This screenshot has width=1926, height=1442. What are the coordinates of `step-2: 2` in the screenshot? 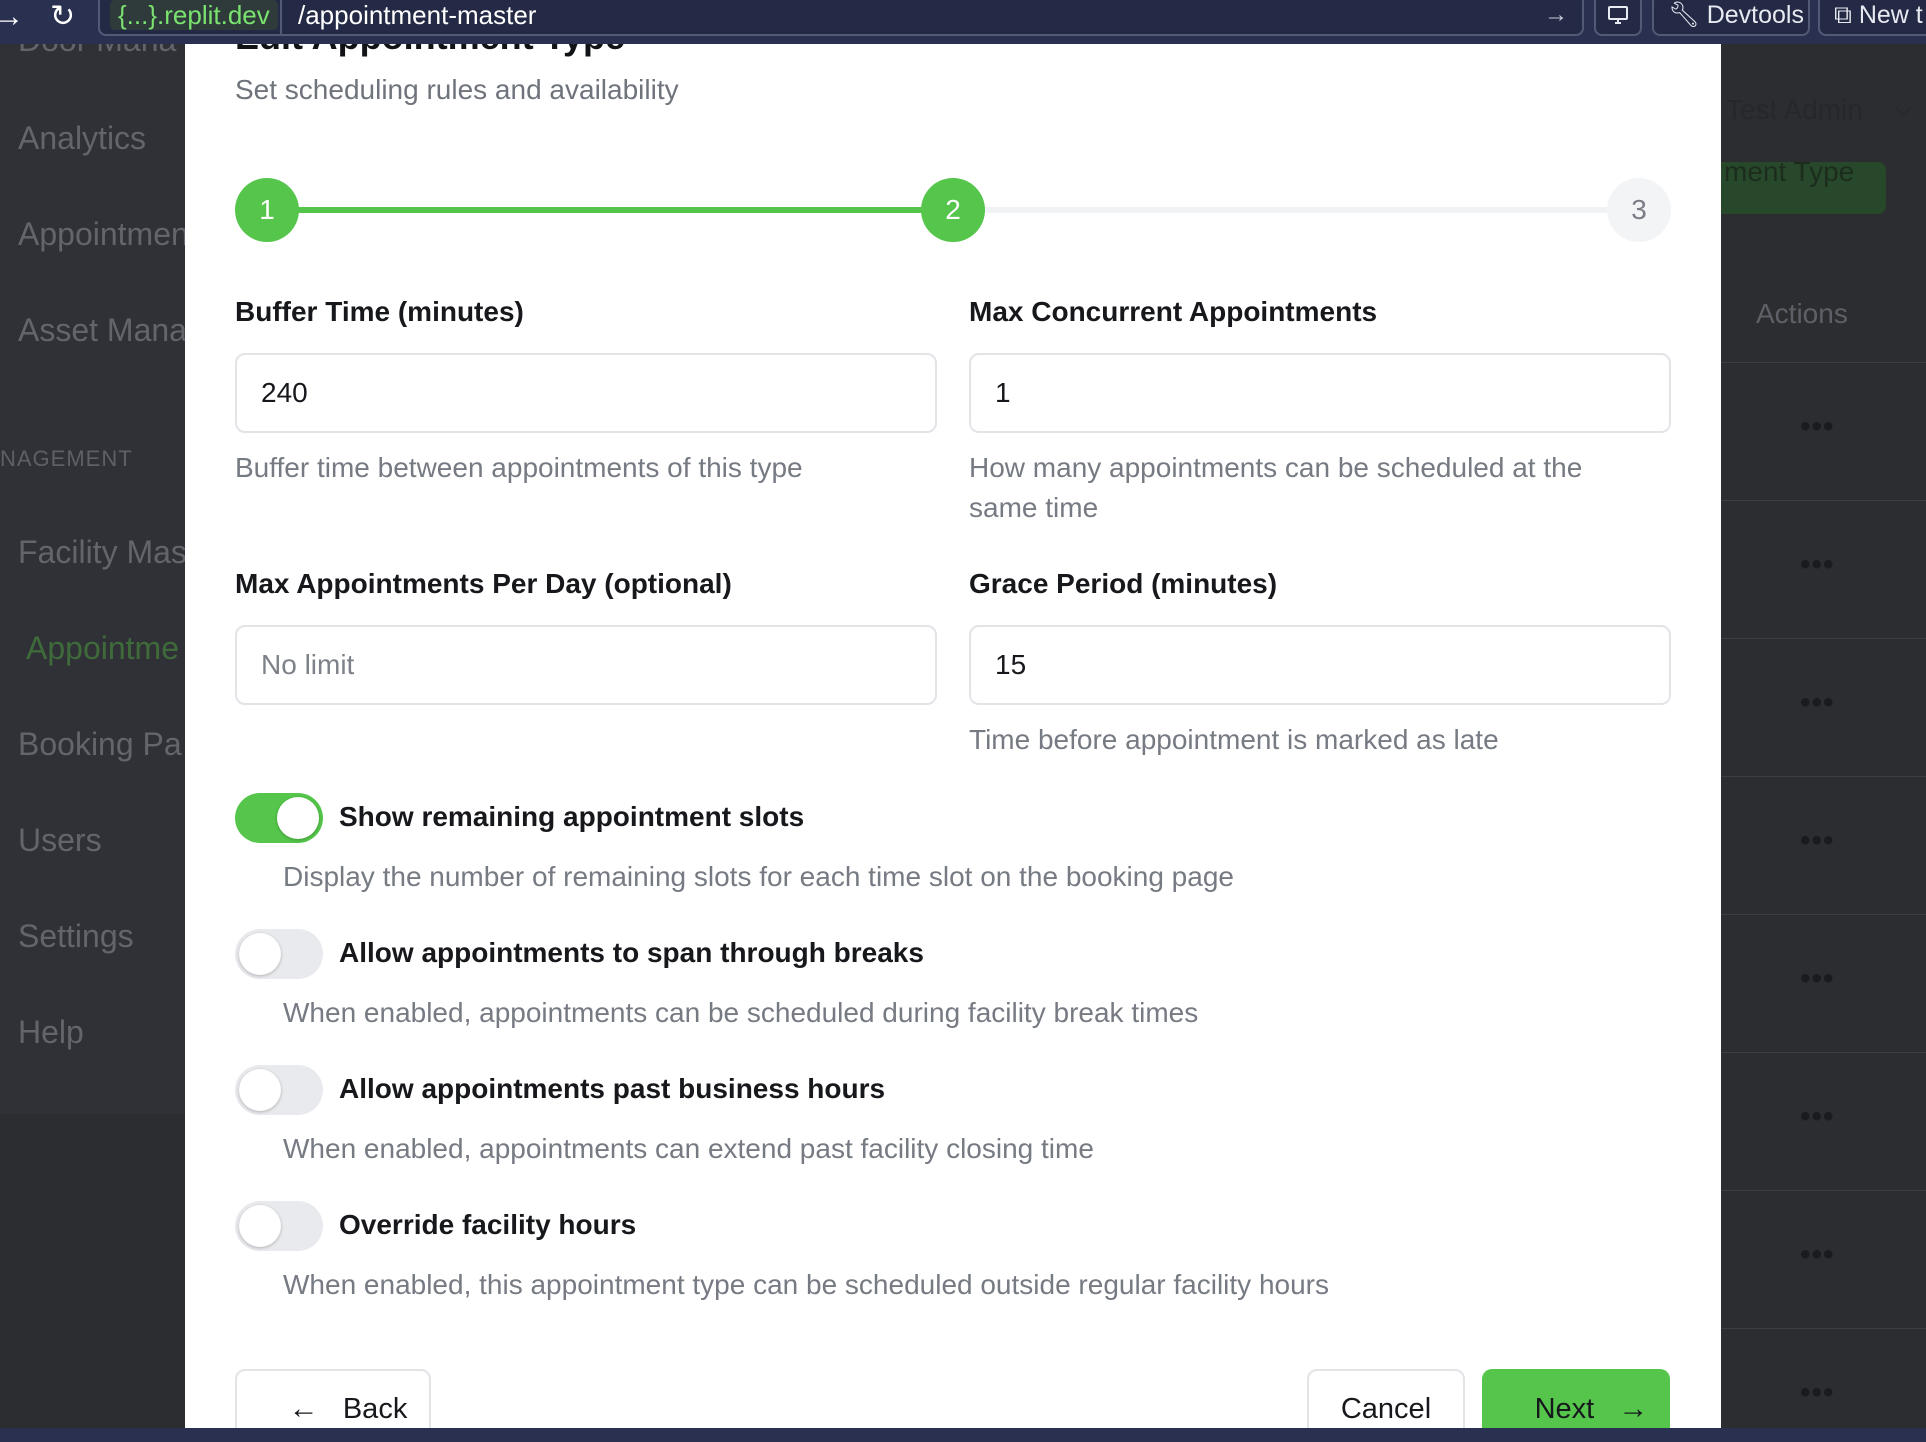 It's located at (953, 210).